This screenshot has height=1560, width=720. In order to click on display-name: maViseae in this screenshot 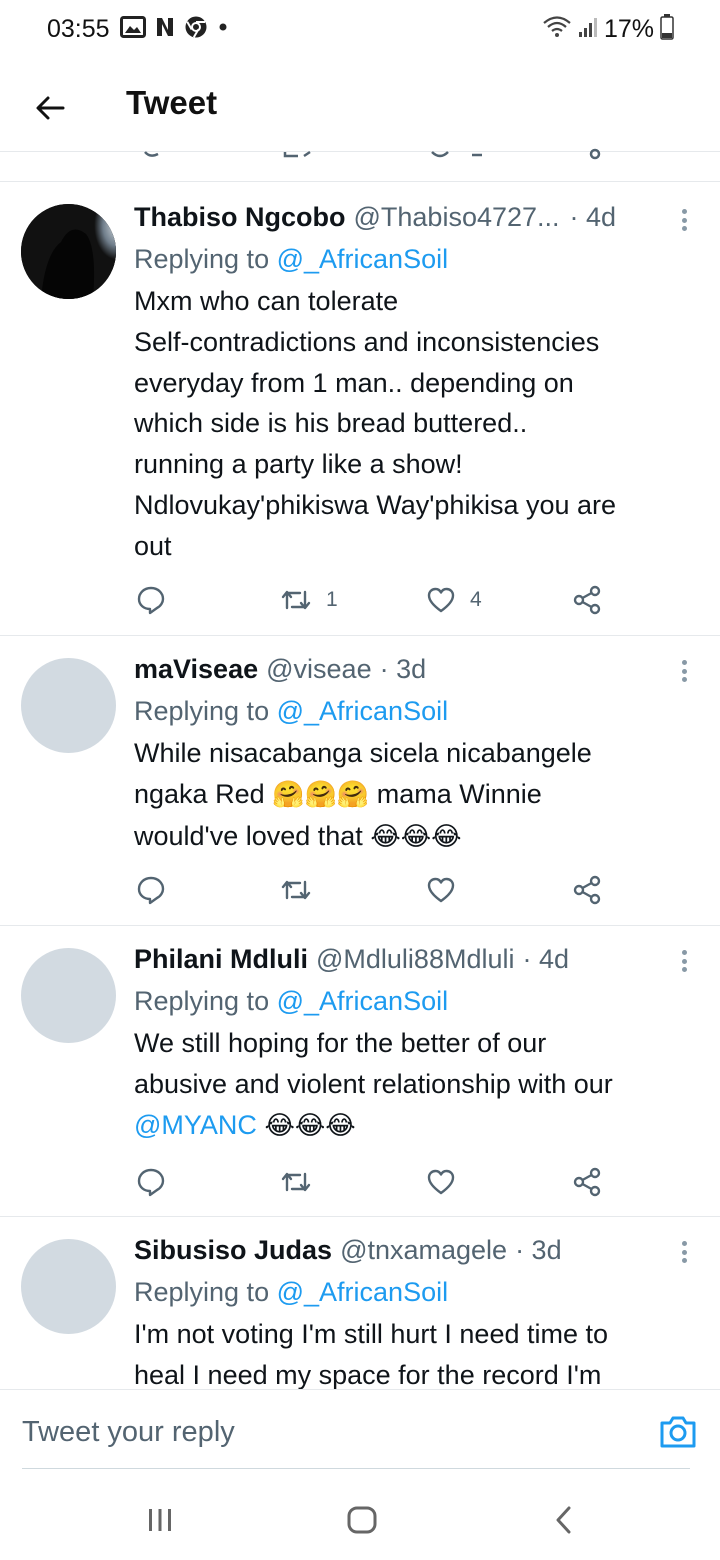, I will do `click(196, 669)`.